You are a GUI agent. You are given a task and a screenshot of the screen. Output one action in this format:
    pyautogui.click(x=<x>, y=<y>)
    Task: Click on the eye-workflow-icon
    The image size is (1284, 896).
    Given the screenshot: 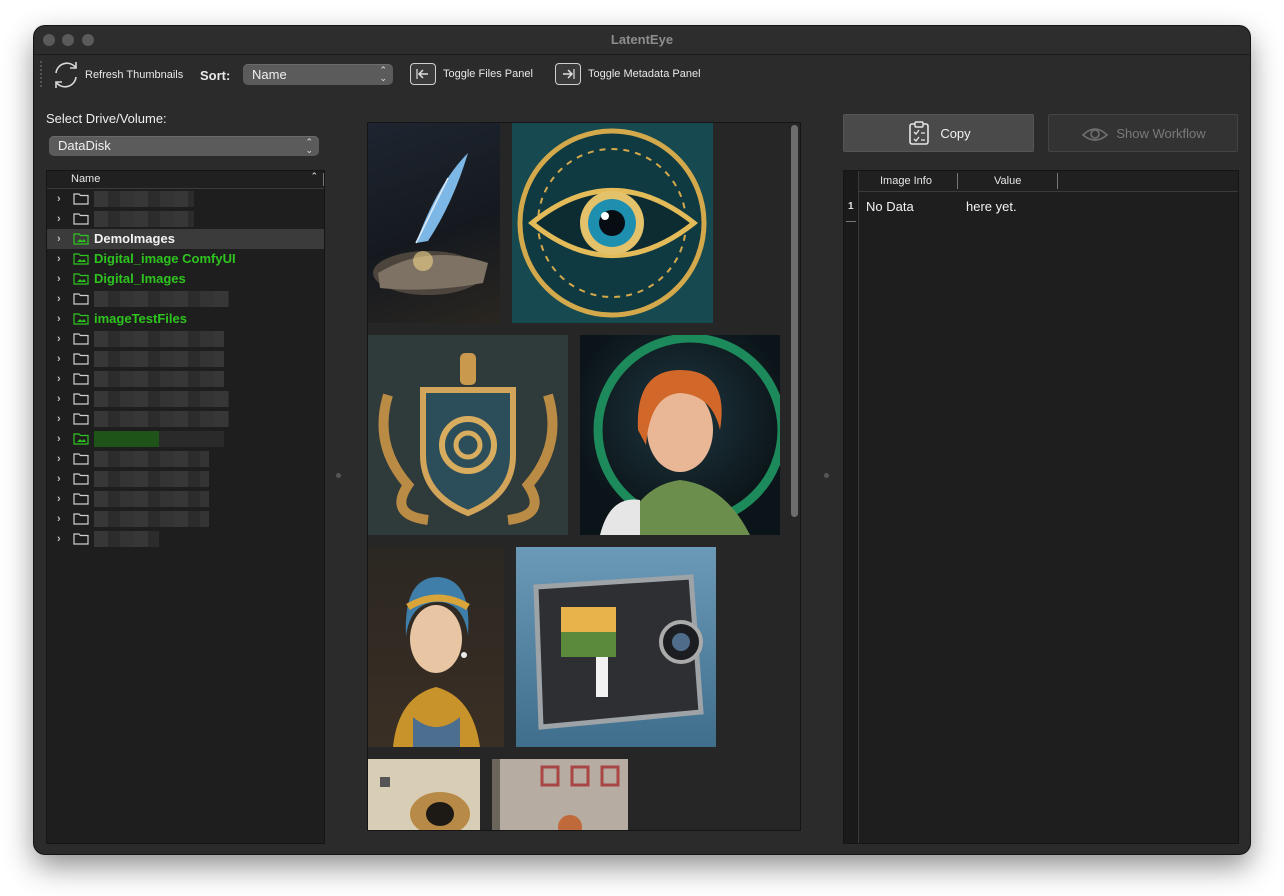 What is the action you would take?
    pyautogui.click(x=1095, y=134)
    